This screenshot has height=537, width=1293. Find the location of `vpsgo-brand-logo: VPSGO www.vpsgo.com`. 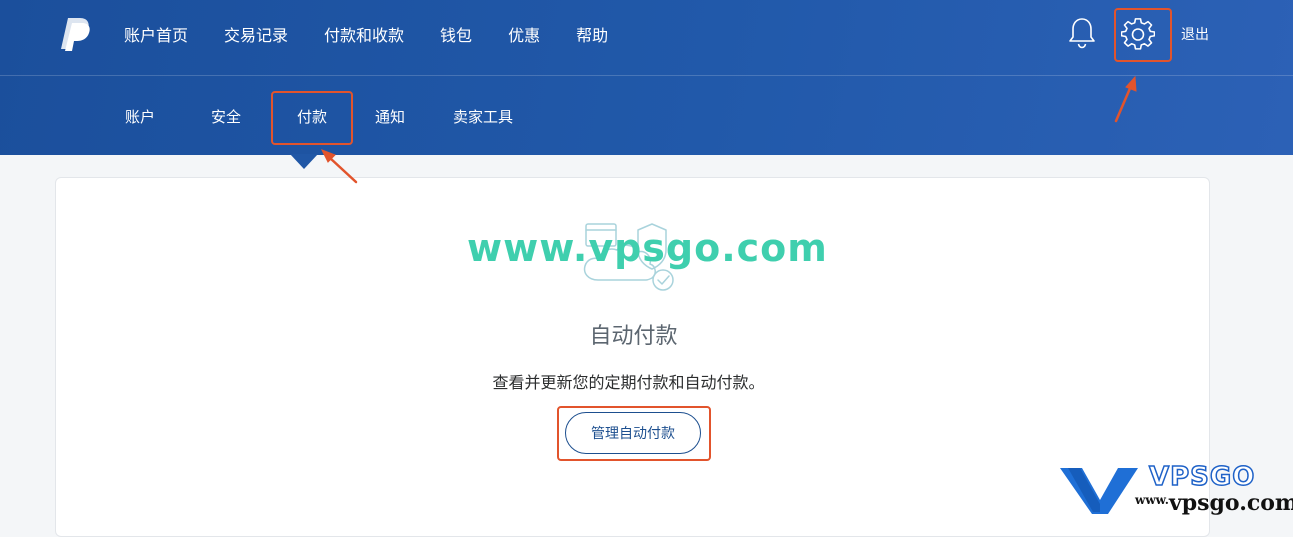

vpsgo-brand-logo: VPSGO www.vpsgo.com is located at coordinates (1176, 489).